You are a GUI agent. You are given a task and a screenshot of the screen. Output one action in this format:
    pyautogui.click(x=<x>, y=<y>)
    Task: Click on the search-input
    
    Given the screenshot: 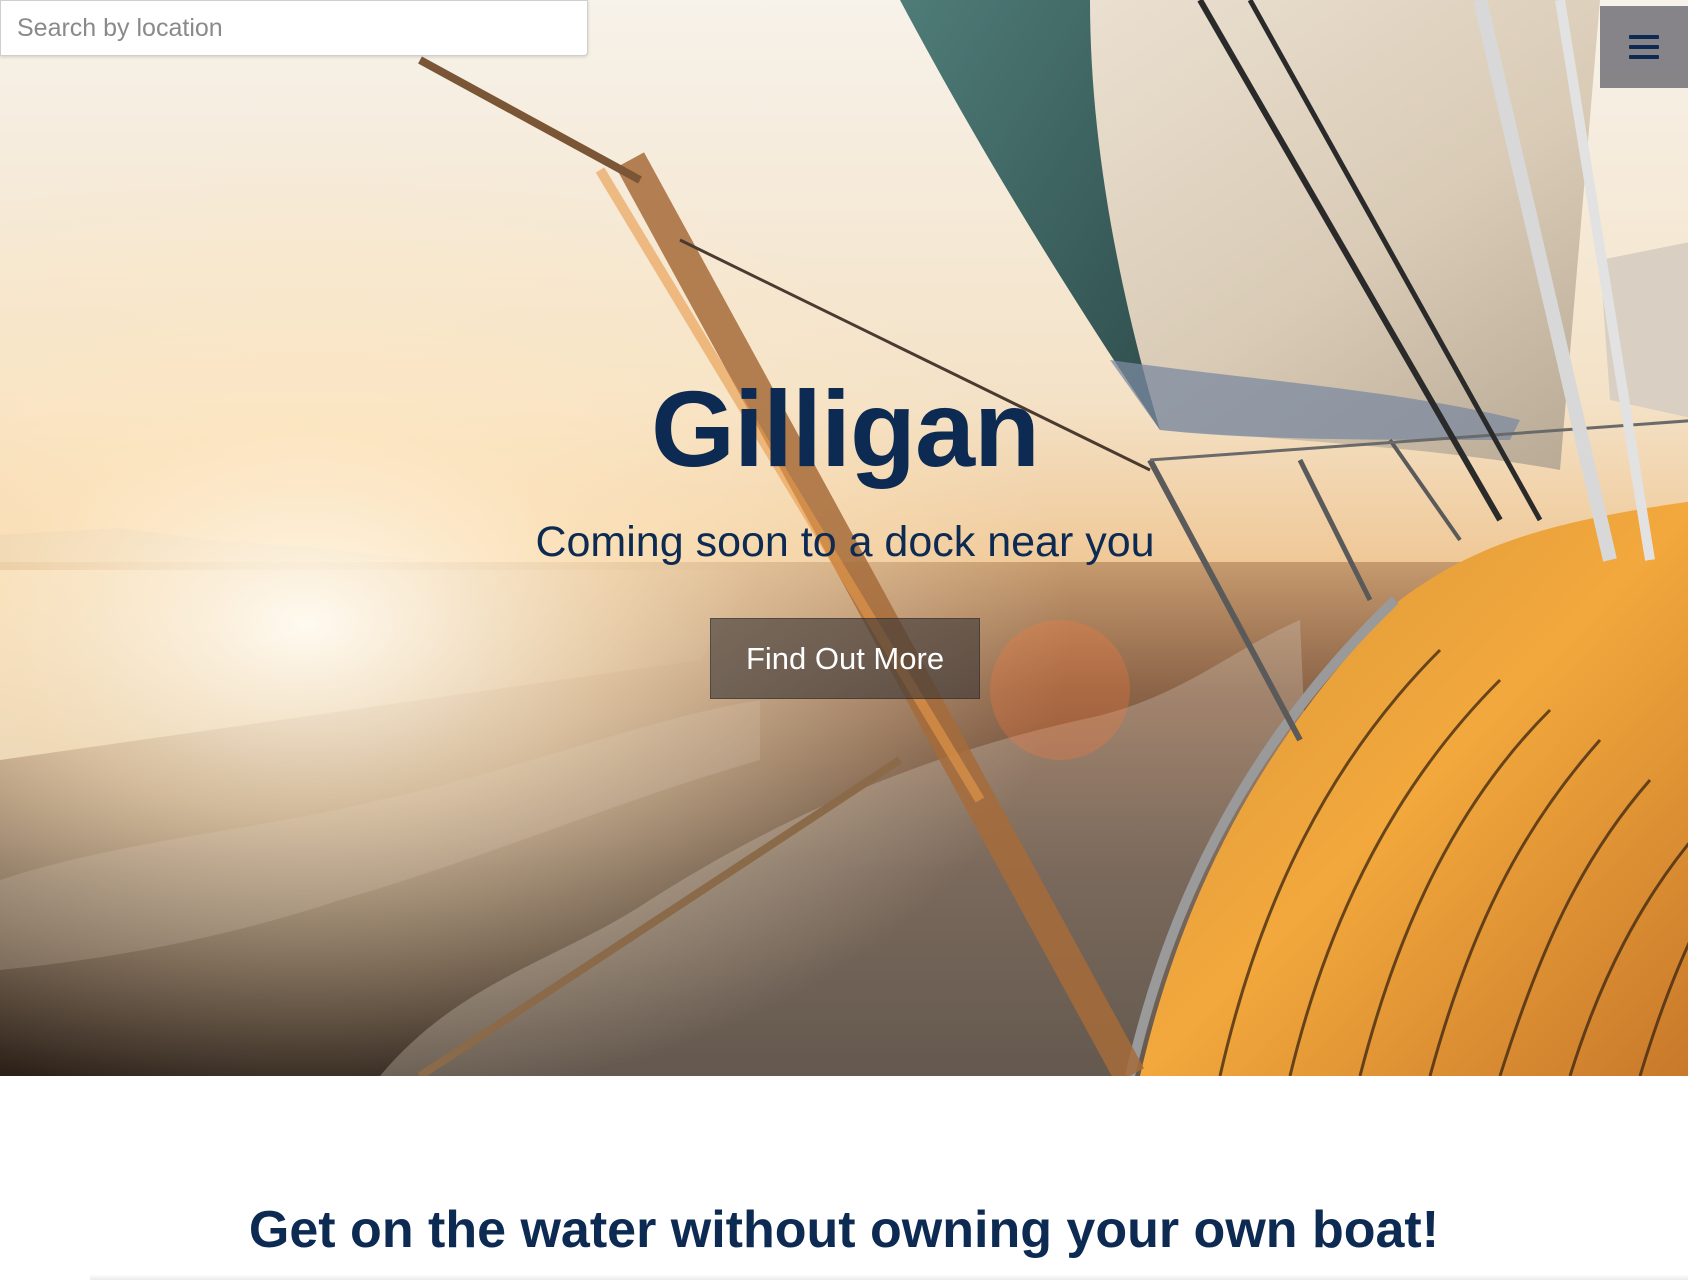 What is the action you would take?
    pyautogui.click(x=294, y=28)
    